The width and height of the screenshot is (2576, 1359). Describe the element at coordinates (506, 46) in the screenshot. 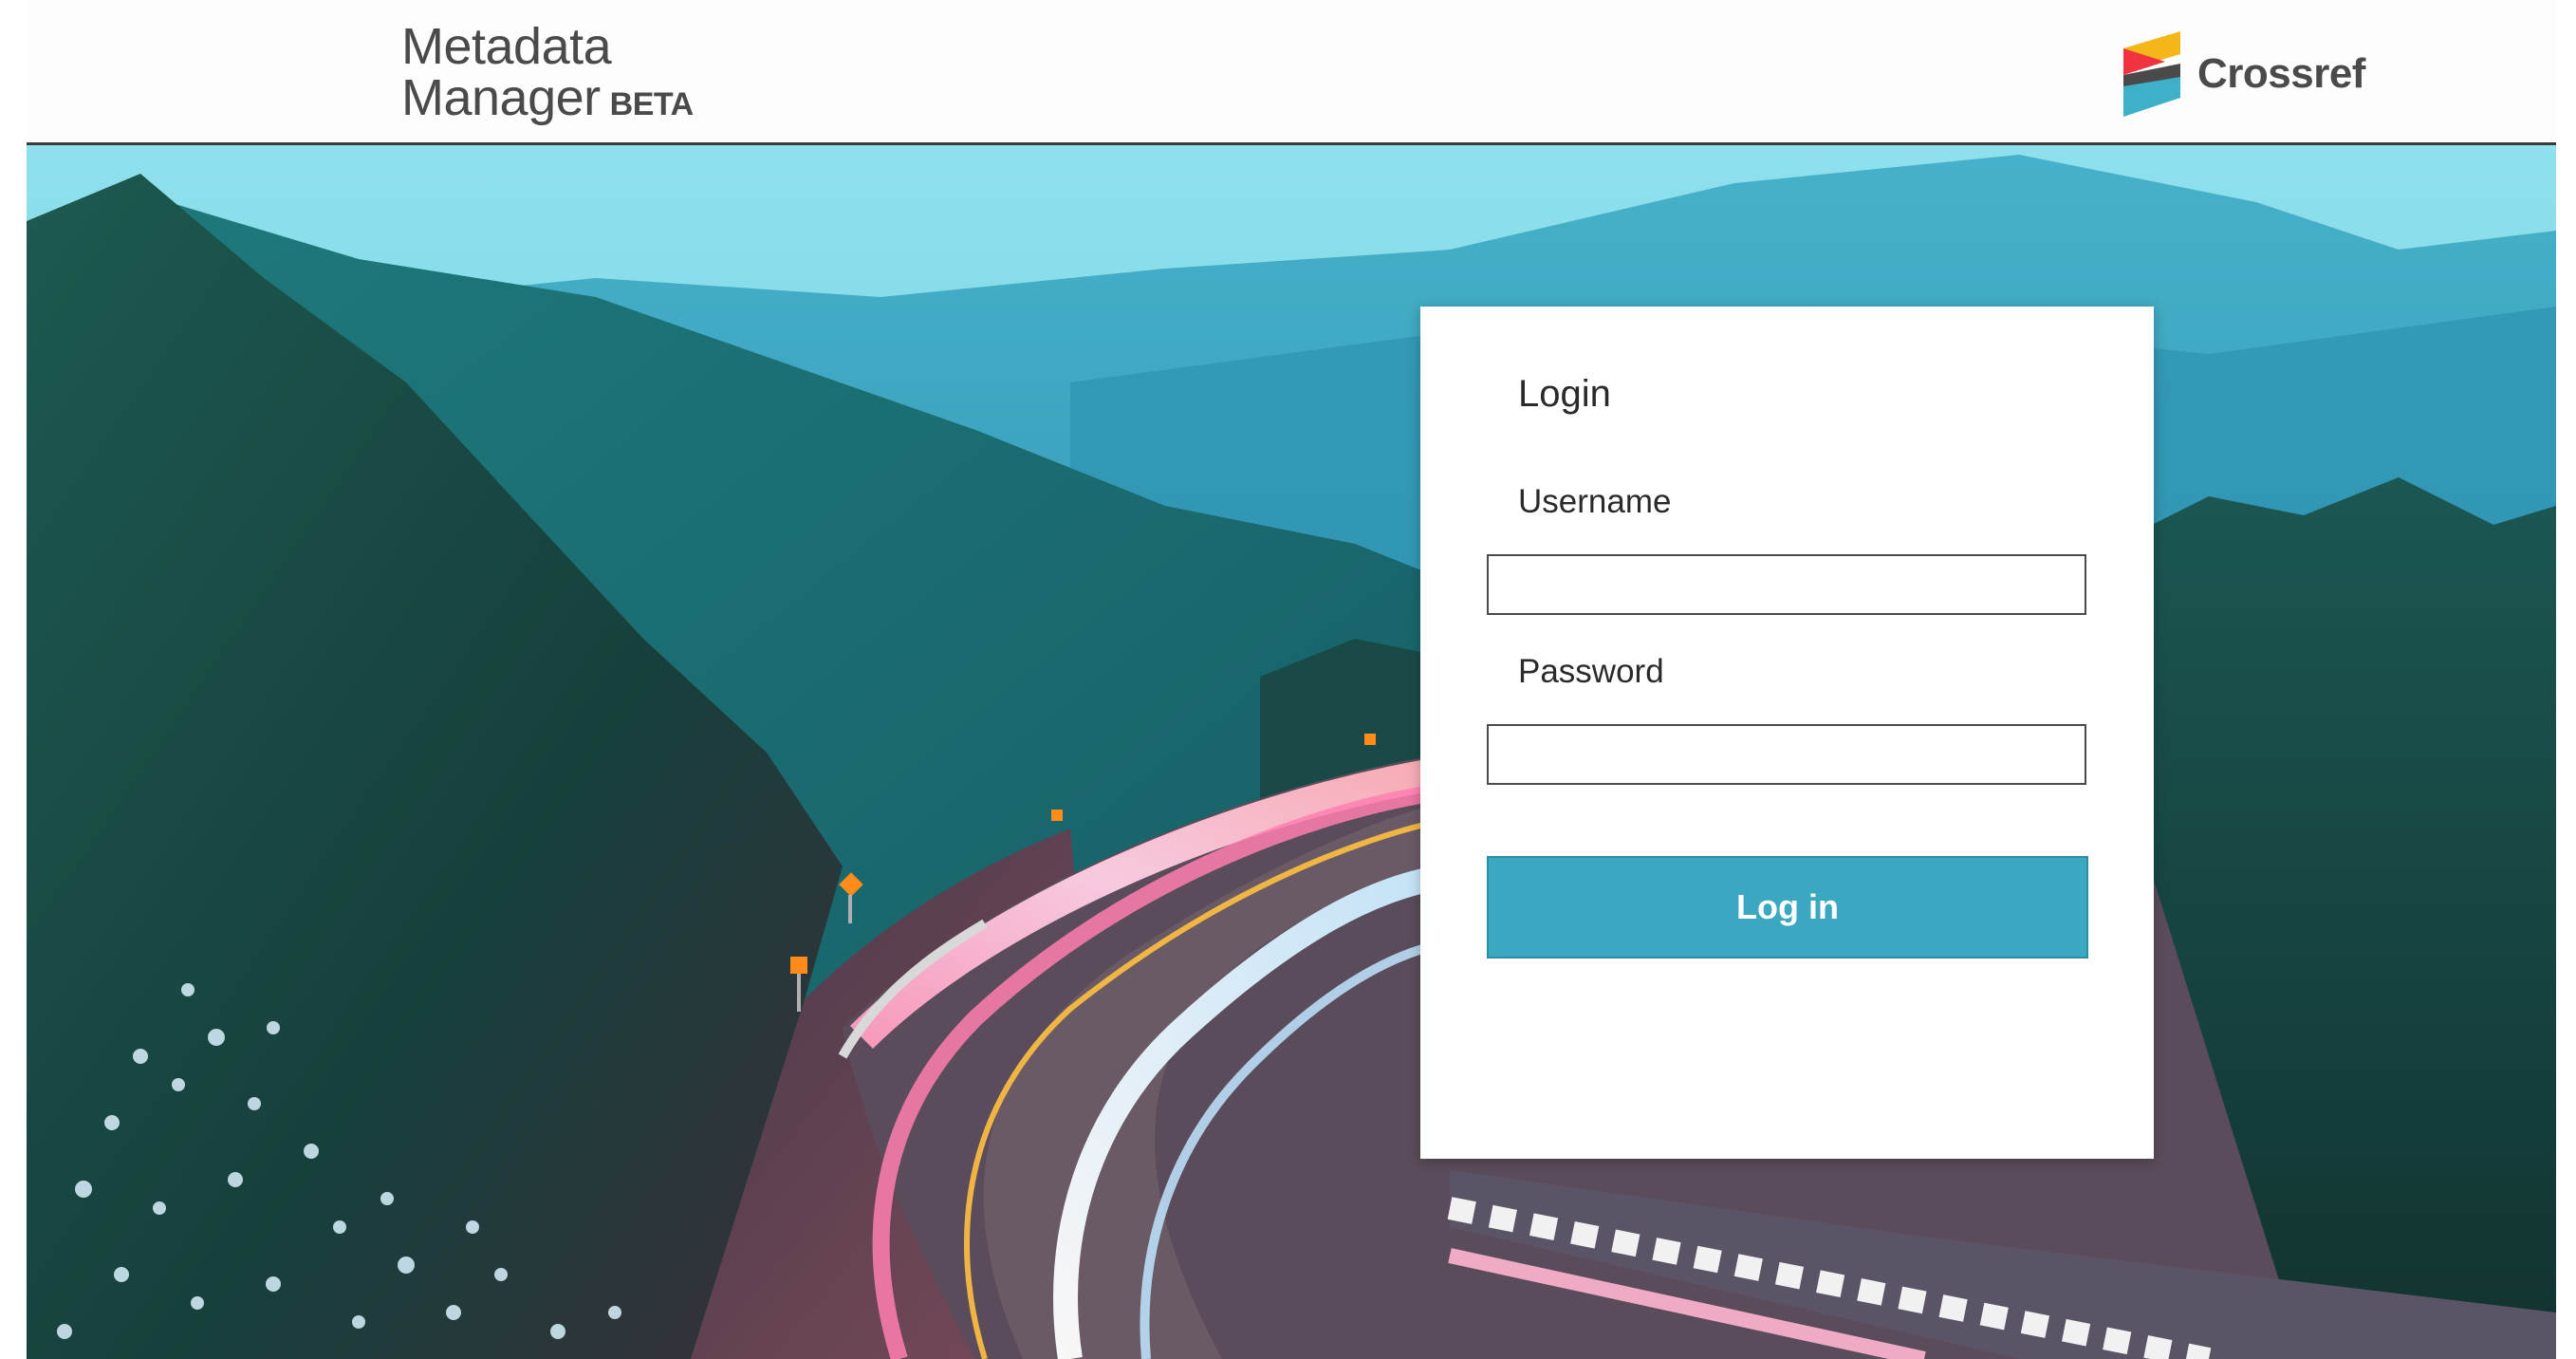

I see `brand-line-1: Metadata` at that location.